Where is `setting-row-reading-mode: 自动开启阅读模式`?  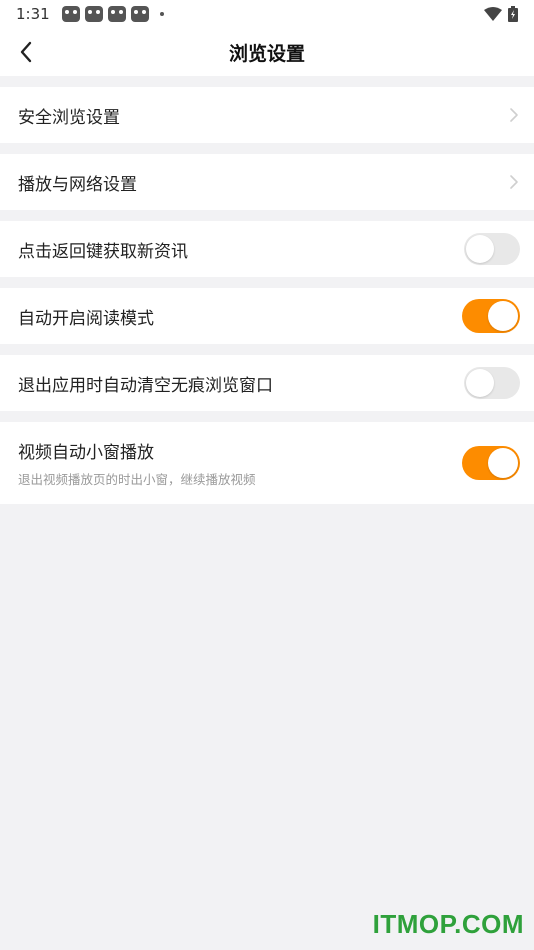 setting-row-reading-mode: 自动开启阅读模式 is located at coordinates (267, 316).